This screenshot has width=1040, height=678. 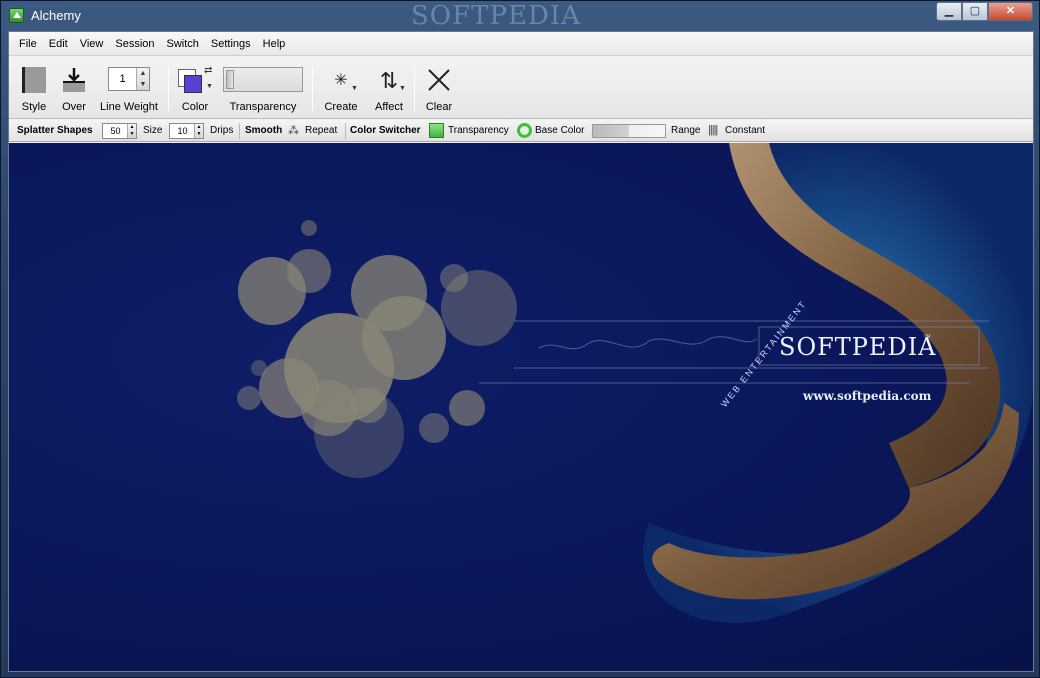 What do you see at coordinates (134, 44) in the screenshot?
I see `menu-session: Session` at bounding box center [134, 44].